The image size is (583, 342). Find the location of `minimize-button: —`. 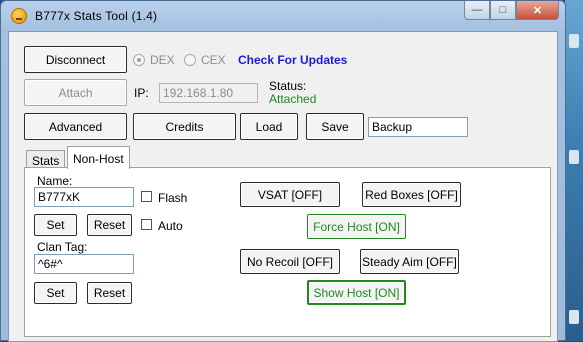

minimize-button: — is located at coordinates (477, 10).